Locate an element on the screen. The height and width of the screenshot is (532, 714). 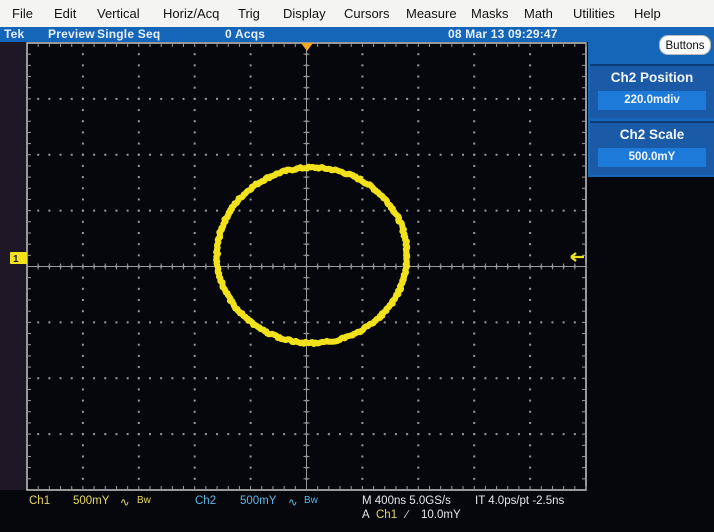
trigger-source: Ch1 is located at coordinates (386, 515).